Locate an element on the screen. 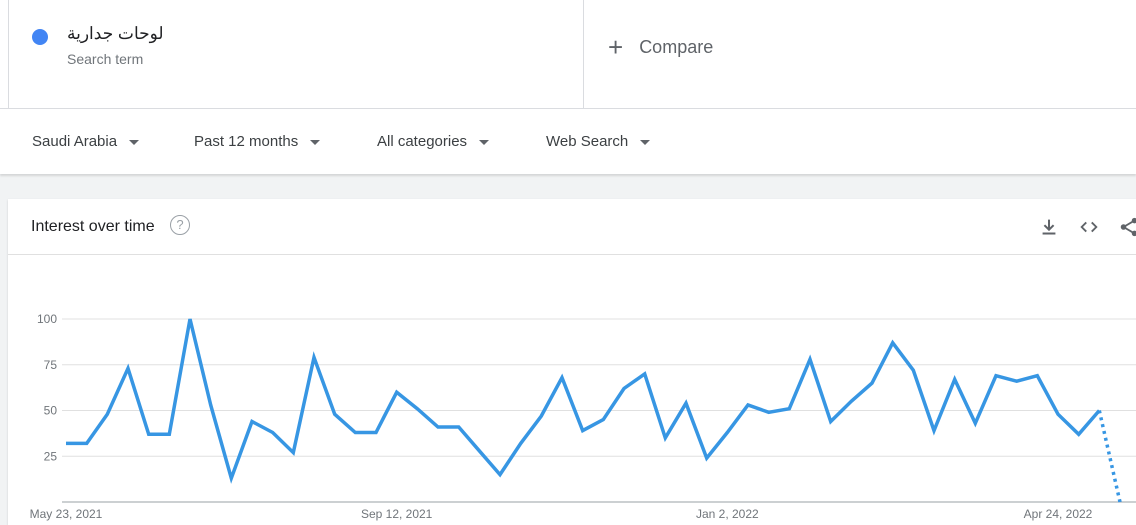 The image size is (1136, 525). filter-time-label: Past 12 months is located at coordinates (246, 141).